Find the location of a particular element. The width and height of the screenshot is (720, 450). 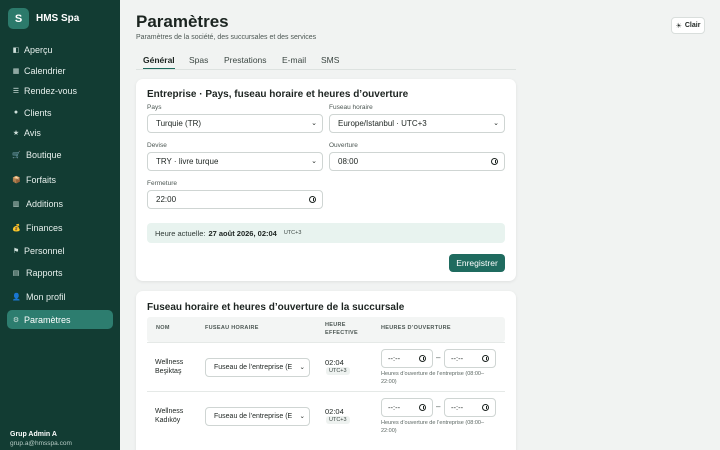

star-icon: ★ is located at coordinates (16, 133).